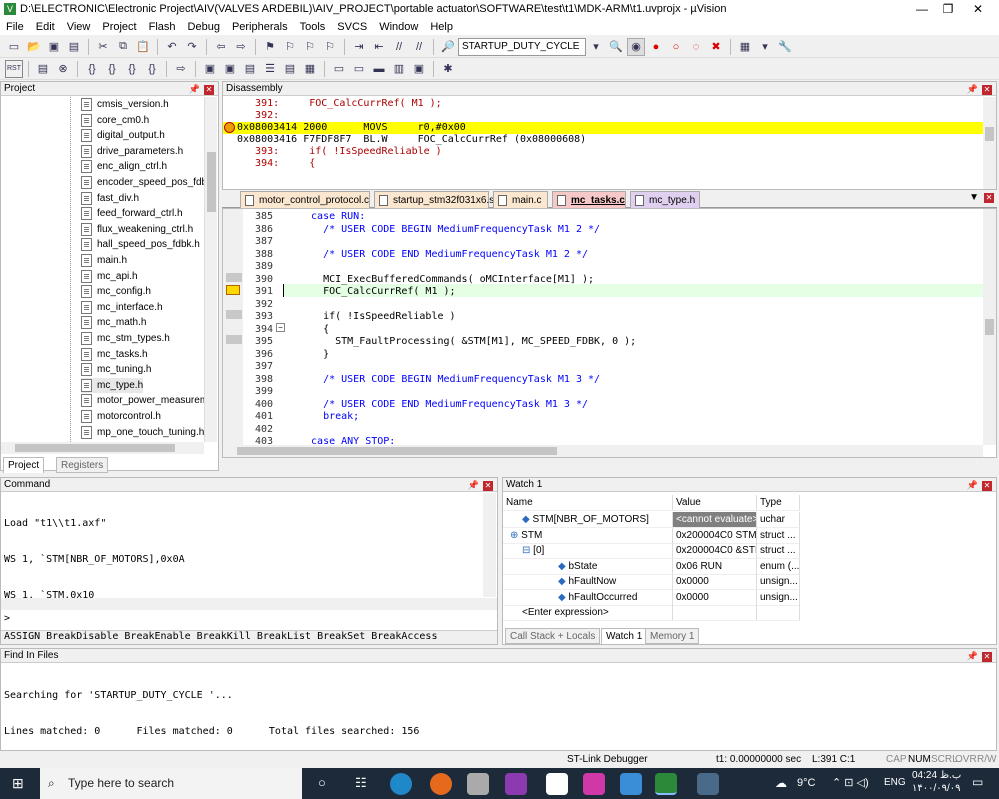 Image resolution: width=999 pixels, height=799 pixels. I want to click on tab-project: Project, so click(24, 465).